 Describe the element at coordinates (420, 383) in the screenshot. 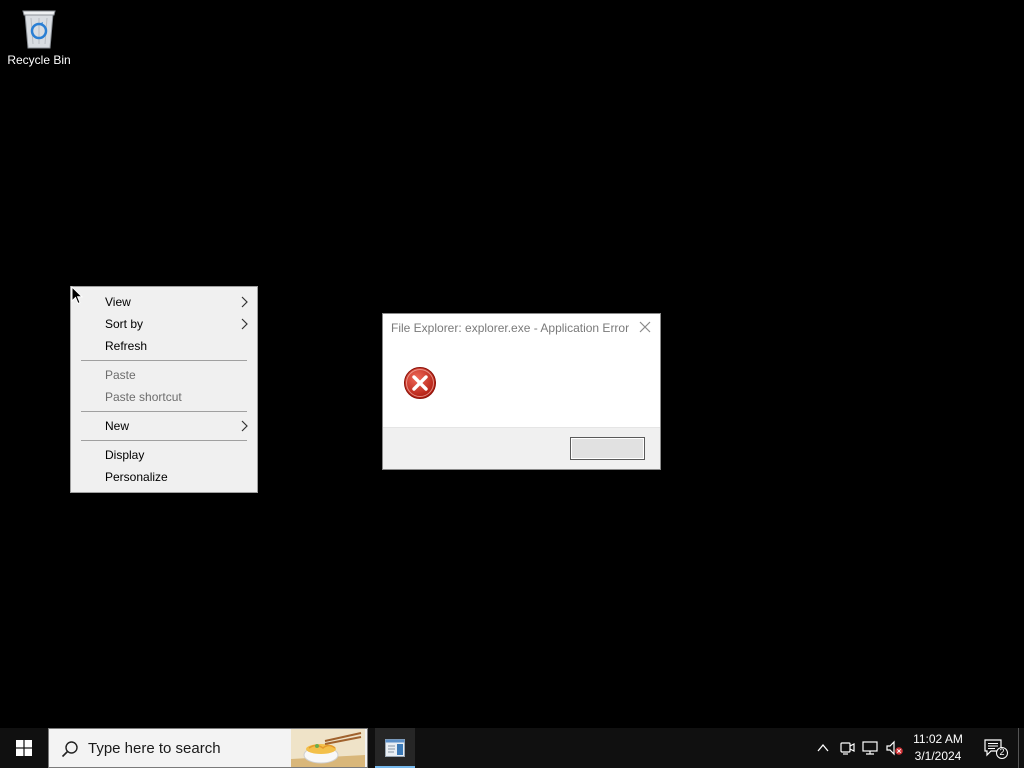

I see `error-icon` at that location.